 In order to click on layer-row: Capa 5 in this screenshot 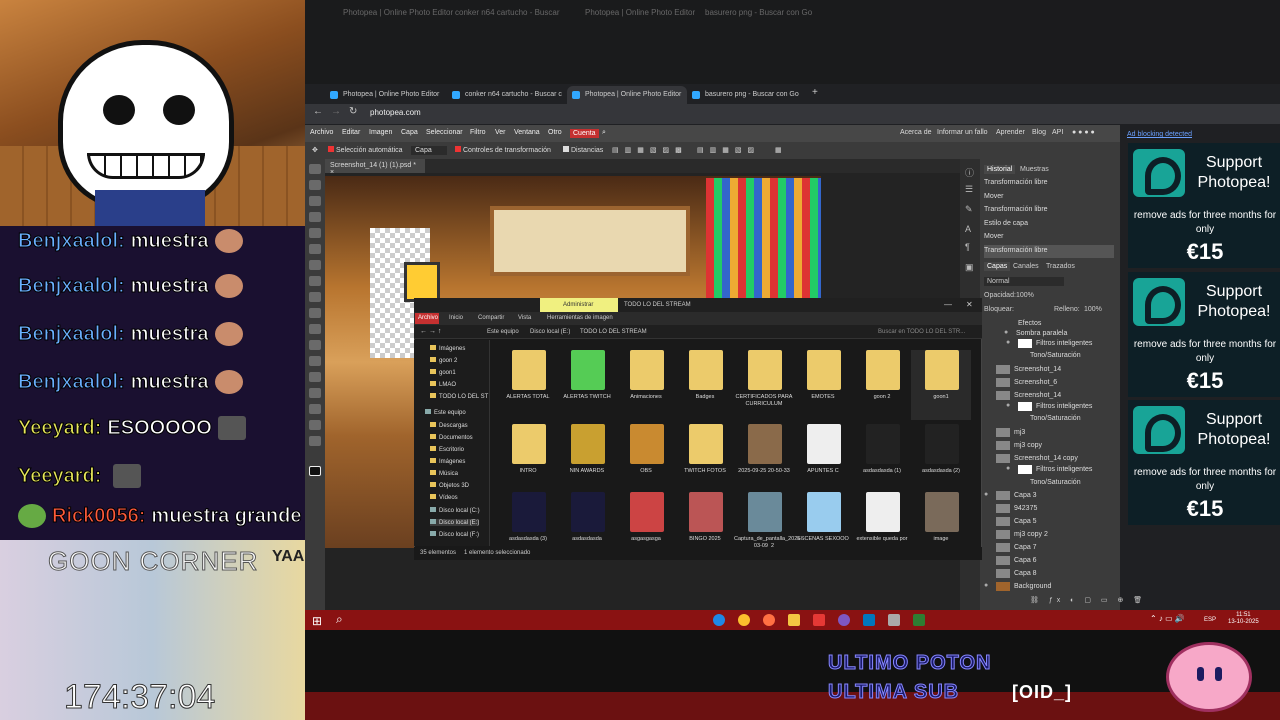, I will do `click(1055, 521)`.